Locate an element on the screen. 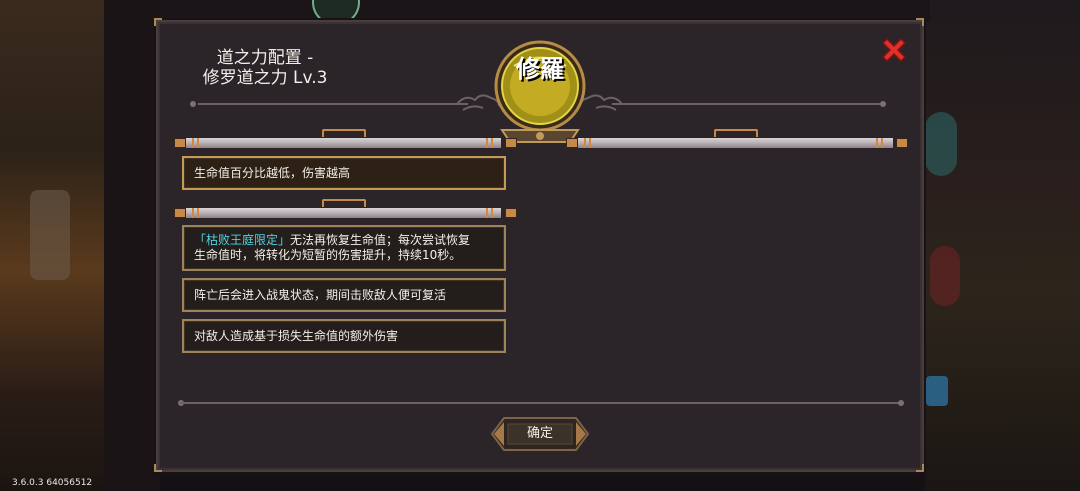 This screenshot has height=491, width=1080. effect-highlight-tag: 「枯败王庭限定」 is located at coordinates (242, 240).